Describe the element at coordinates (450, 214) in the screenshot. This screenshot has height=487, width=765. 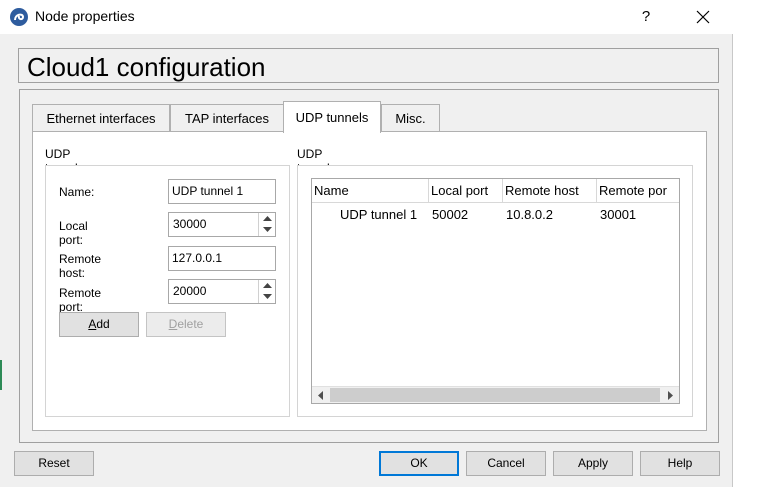
I see `row-local-port-cell: 50002` at that location.